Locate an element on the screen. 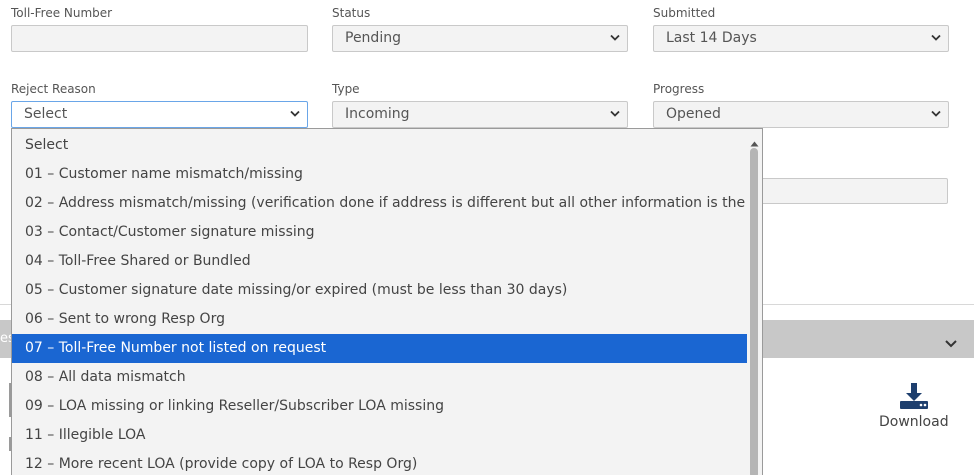 The height and width of the screenshot is (475, 974). dropdown-option: 08 – All data mismatch is located at coordinates (380, 377).